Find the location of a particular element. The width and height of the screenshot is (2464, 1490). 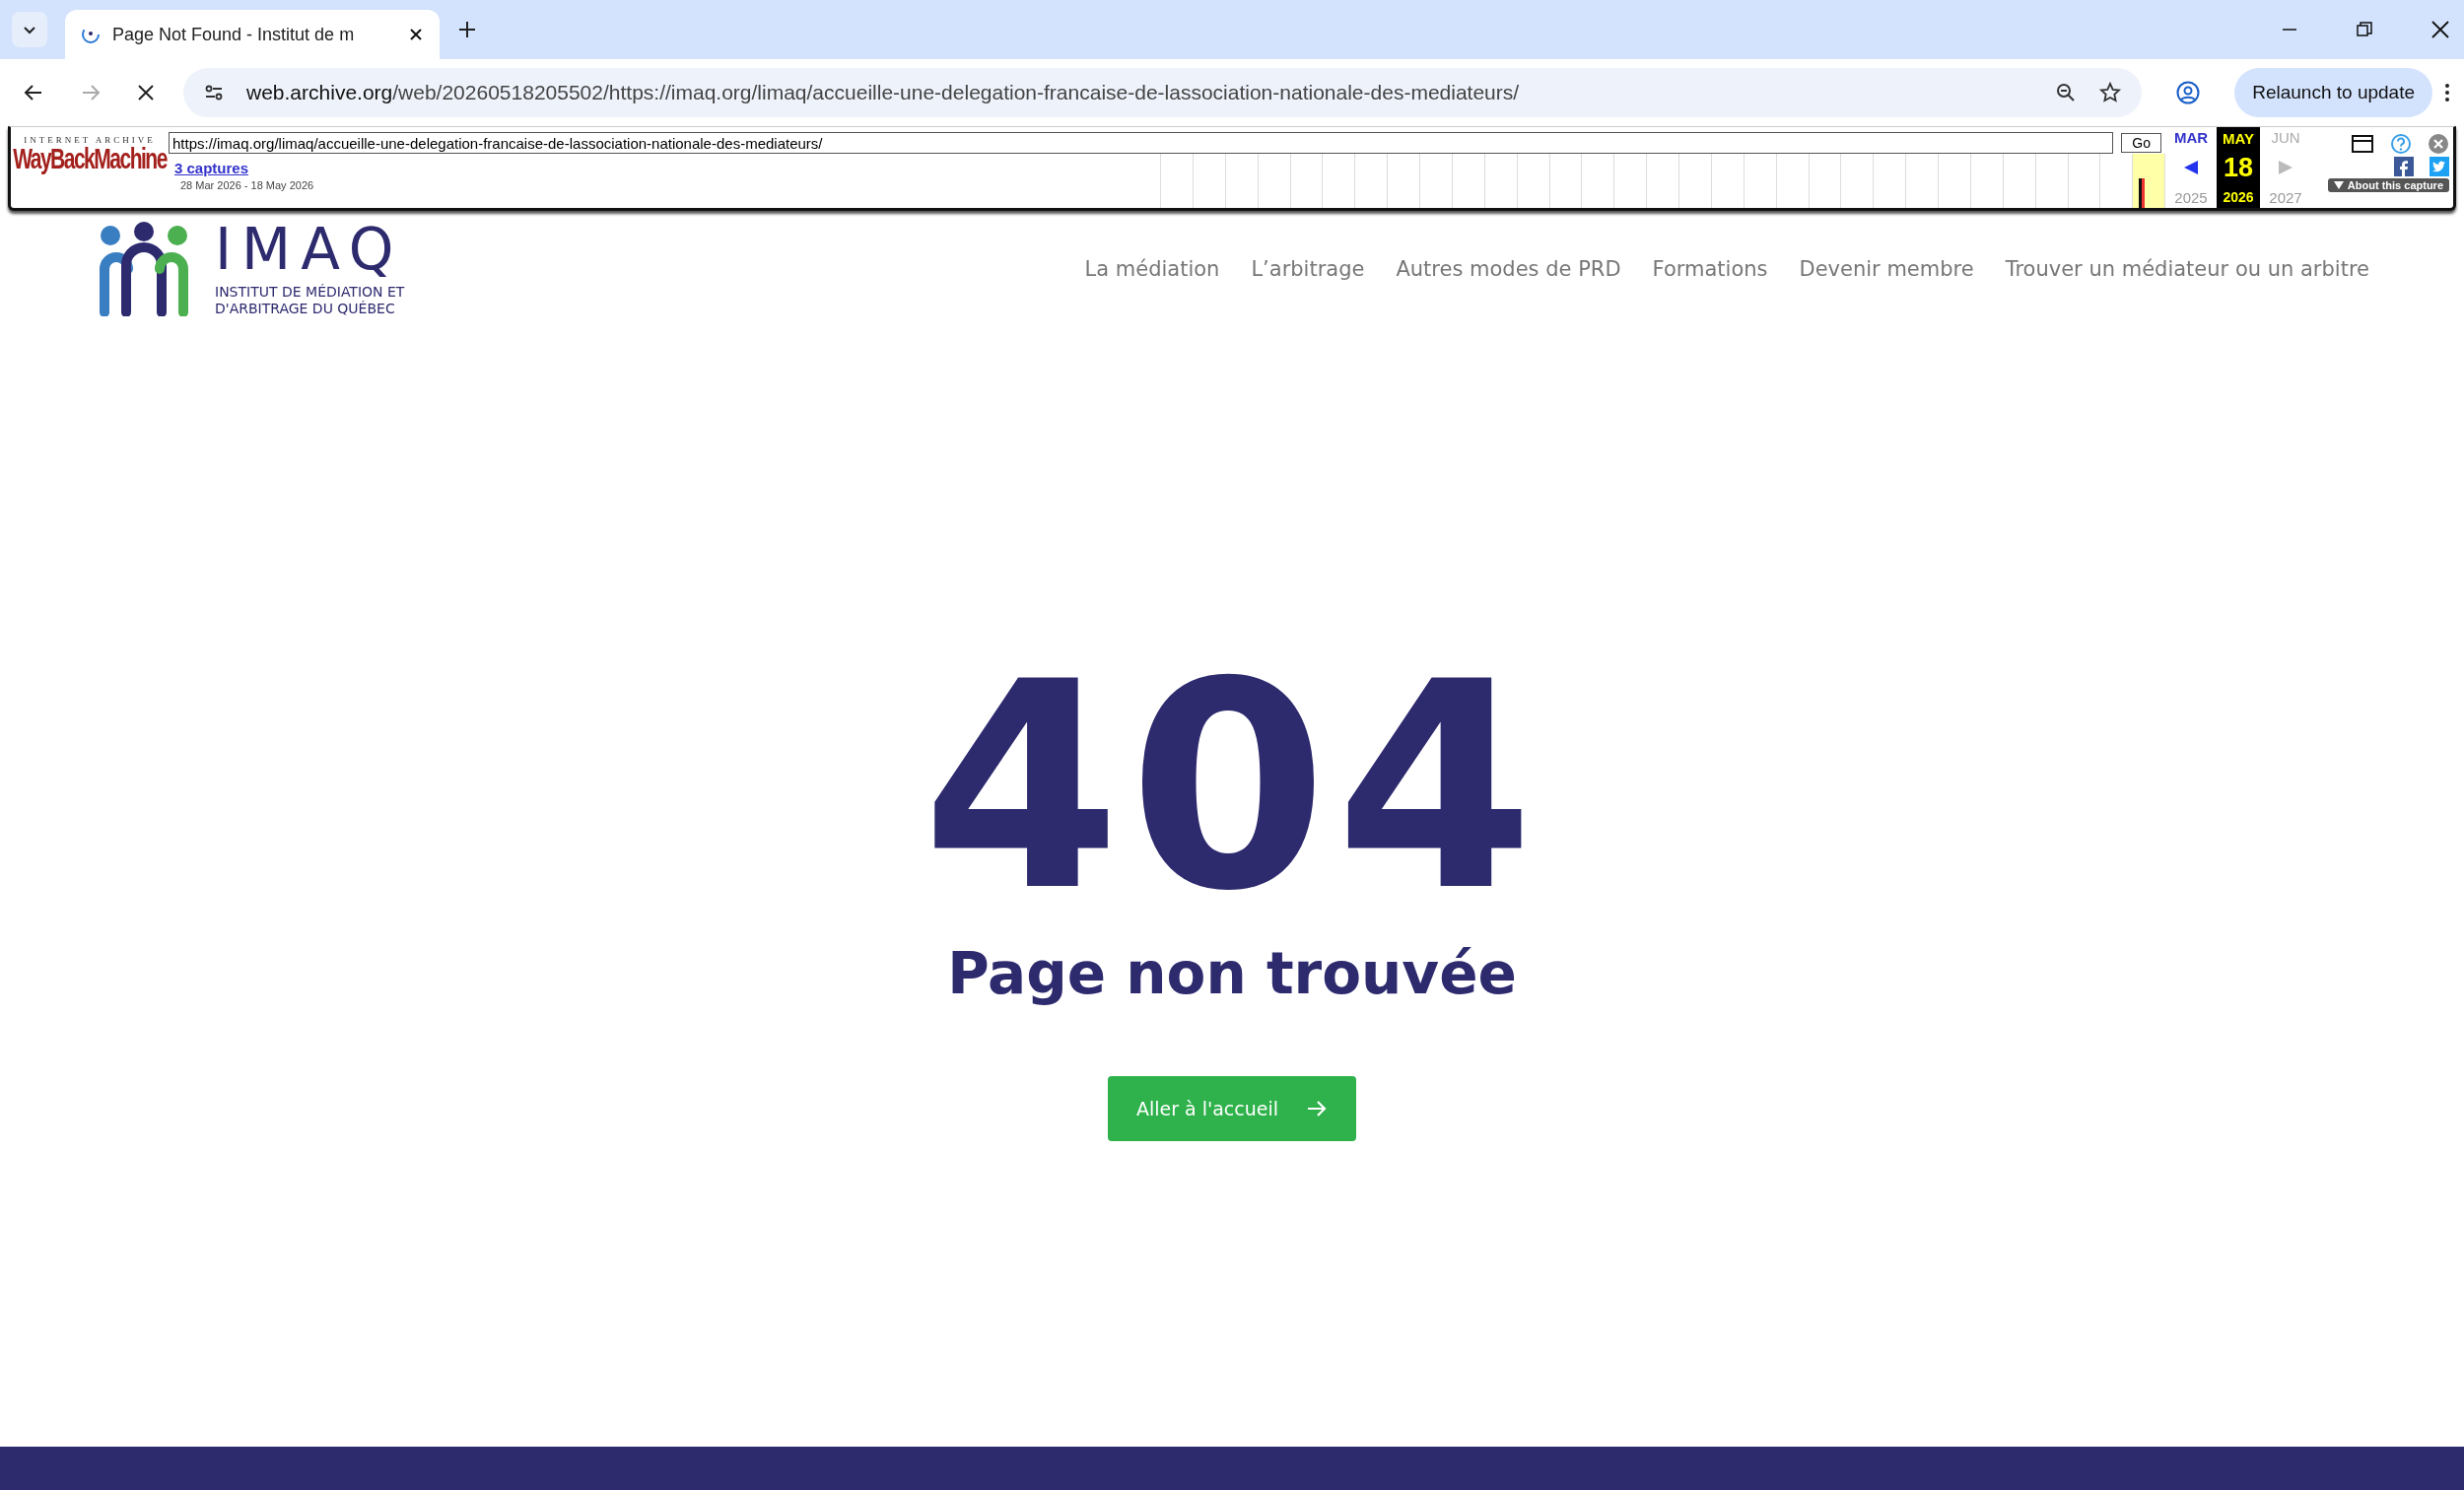

nav-link: Devenir membre is located at coordinates (1886, 269).